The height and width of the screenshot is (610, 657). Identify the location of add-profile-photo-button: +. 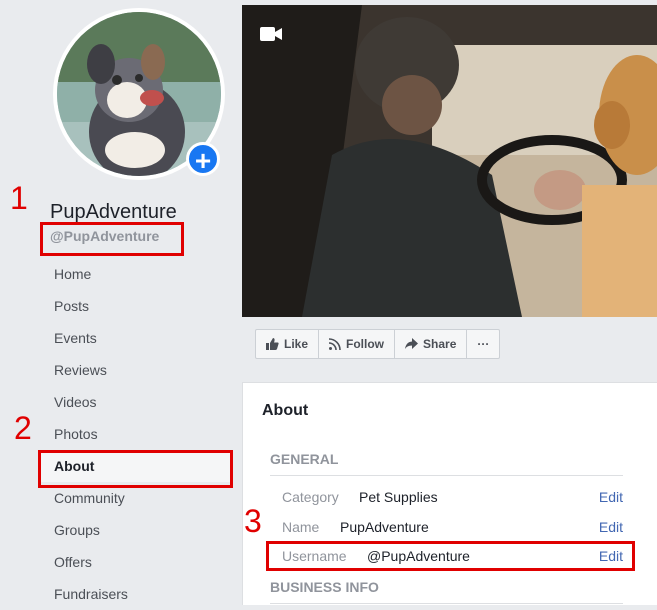
(203, 159).